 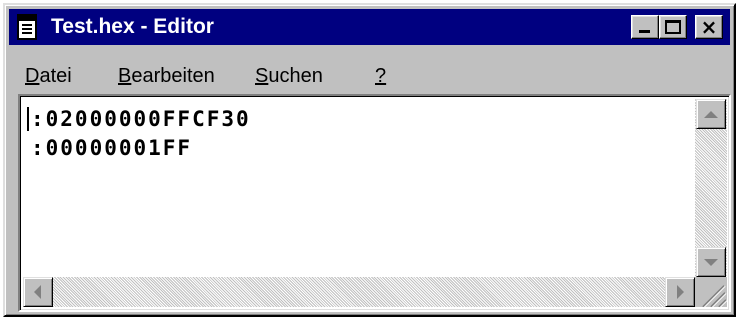 I want to click on scroll-left-button, so click(x=38, y=292).